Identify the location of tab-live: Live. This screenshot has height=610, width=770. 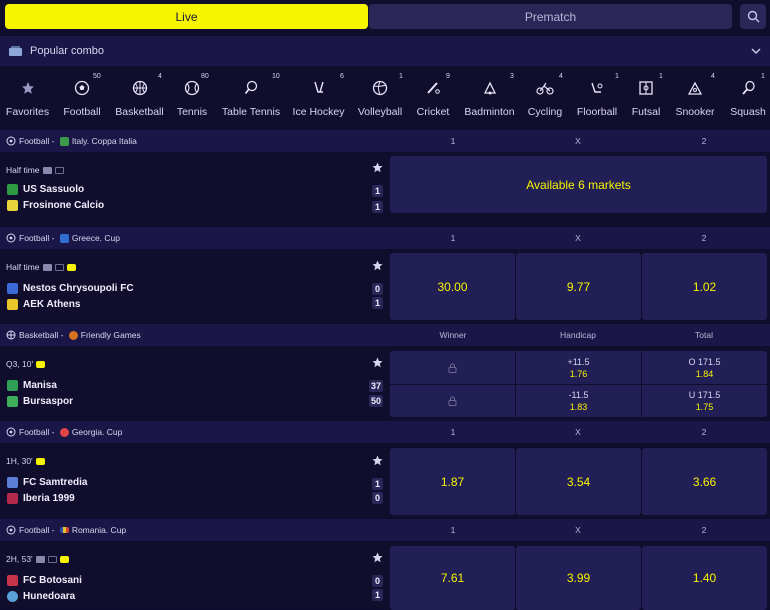
(186, 16).